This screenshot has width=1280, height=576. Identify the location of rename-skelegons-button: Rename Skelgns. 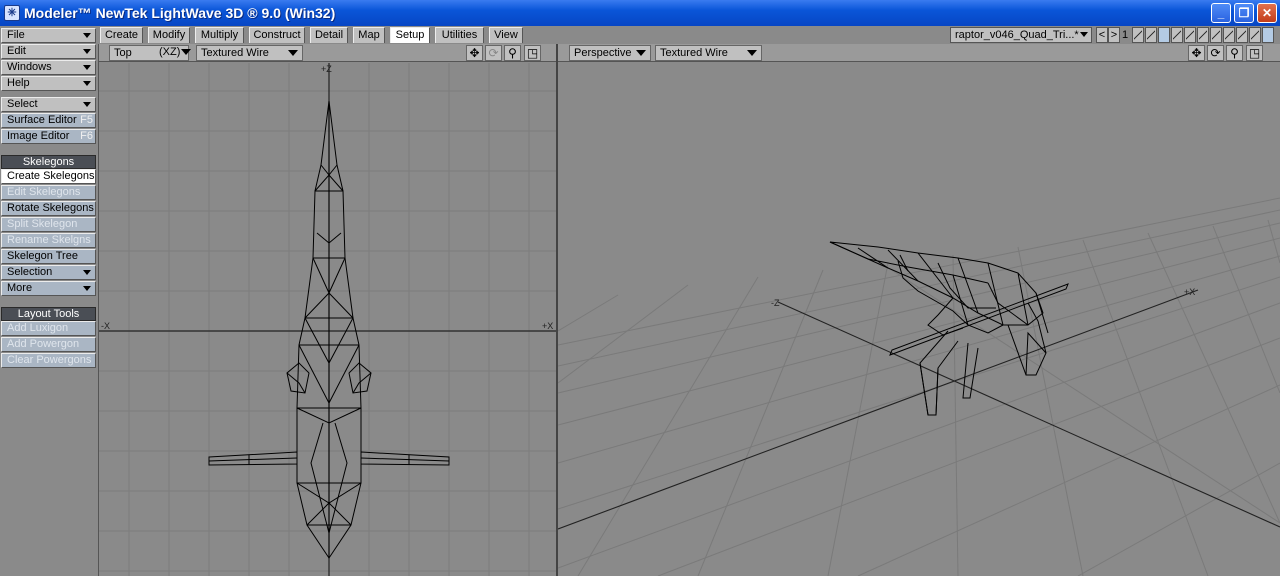
(48, 240).